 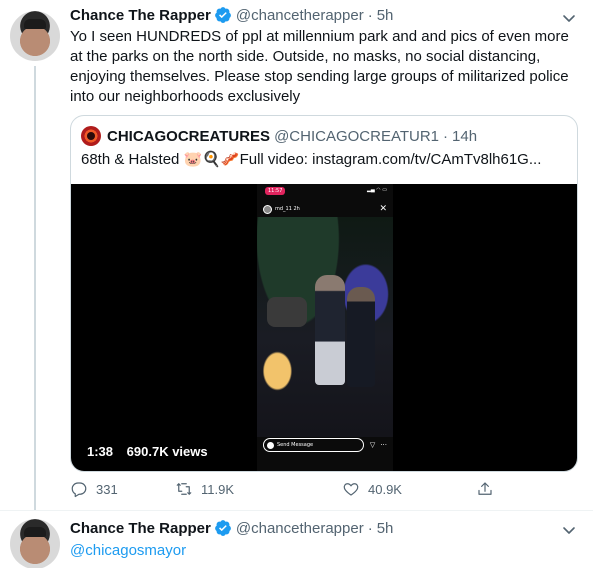 I want to click on reply-count: 331, so click(x=107, y=489).